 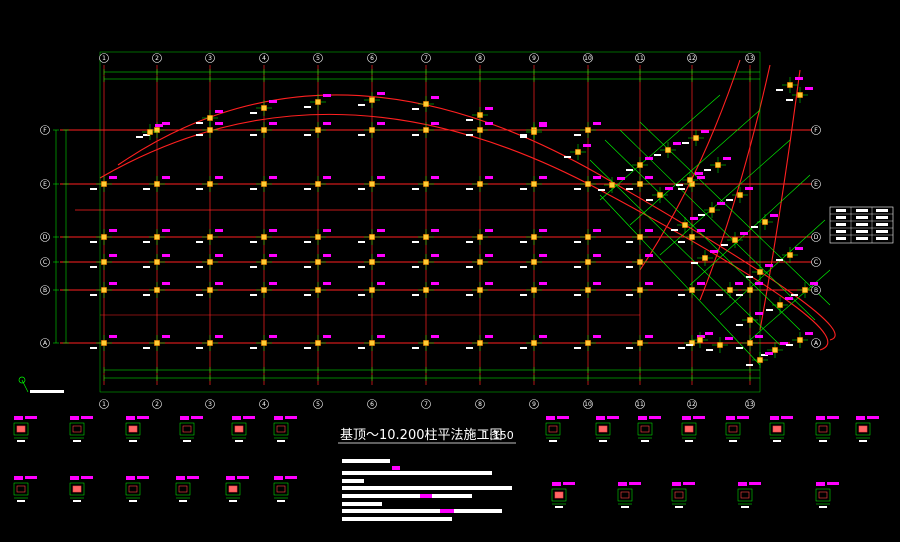 I want to click on axis-bubble-label: E, so click(x=816, y=184).